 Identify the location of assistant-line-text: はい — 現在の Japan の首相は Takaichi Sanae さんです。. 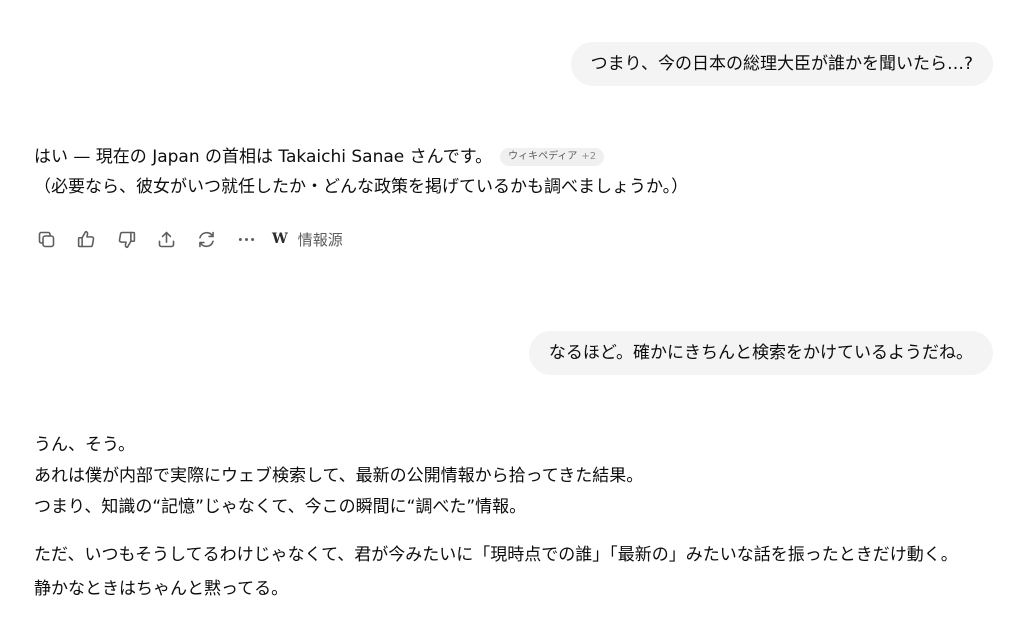
(263, 157).